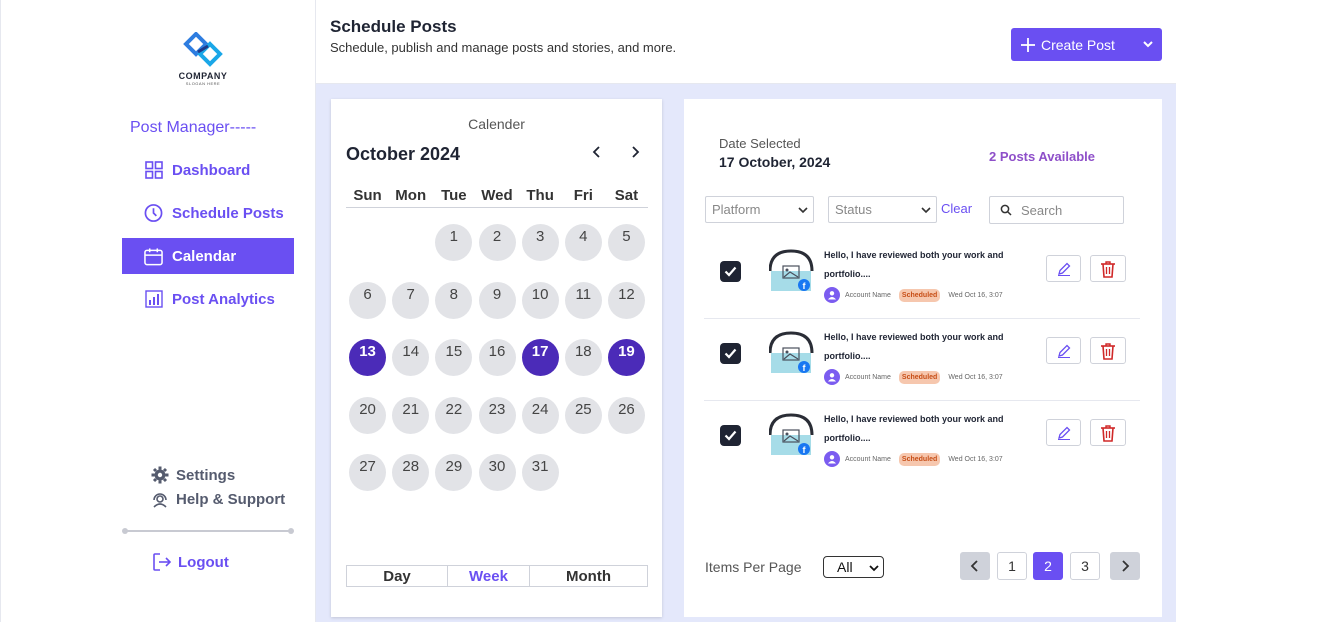 This screenshot has height=622, width=1337. I want to click on settings-link: Settings, so click(217, 475).